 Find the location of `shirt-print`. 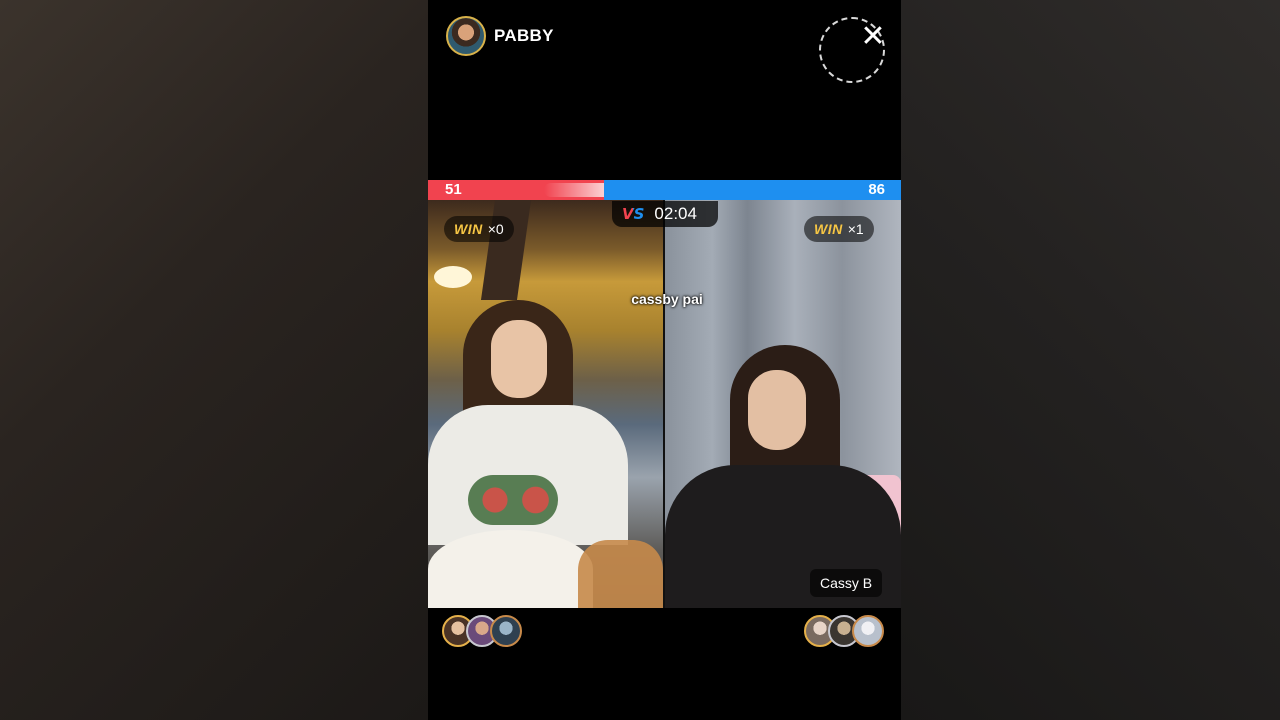

shirt-print is located at coordinates (513, 500).